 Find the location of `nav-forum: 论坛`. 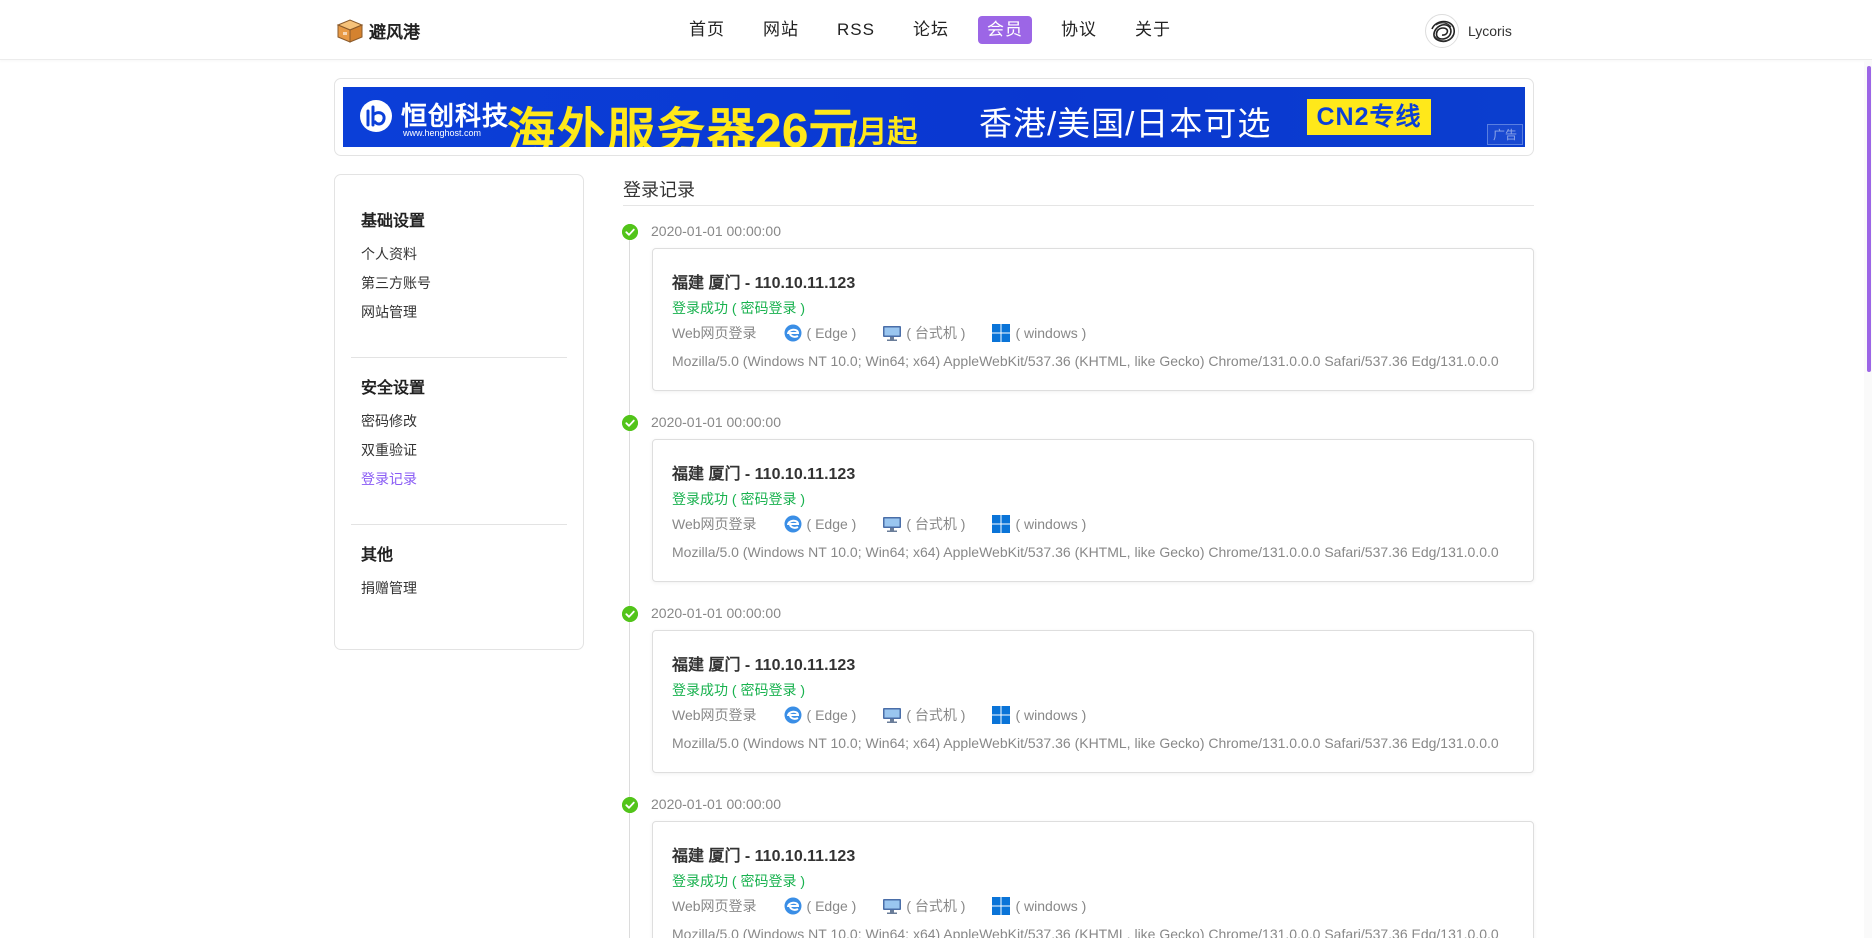

nav-forum: 论坛 is located at coordinates (931, 30).